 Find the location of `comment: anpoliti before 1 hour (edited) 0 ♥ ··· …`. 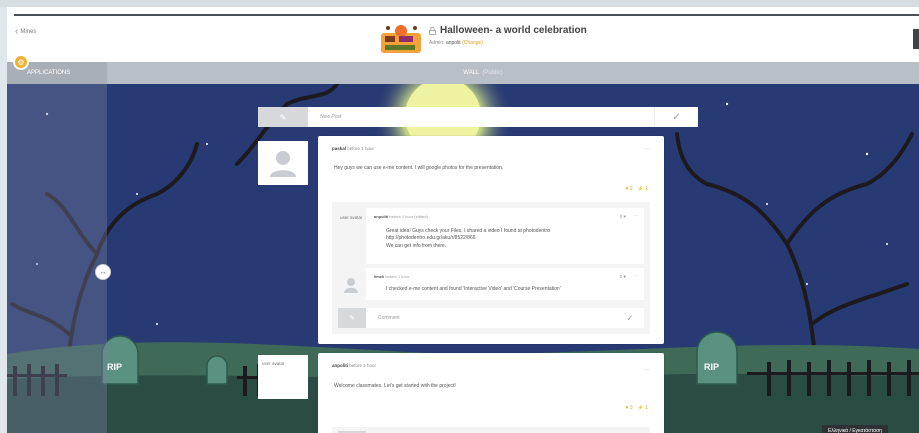

comment: anpoliti before 1 hour (edited) 0 ♥ ··· … is located at coordinates (505, 236).